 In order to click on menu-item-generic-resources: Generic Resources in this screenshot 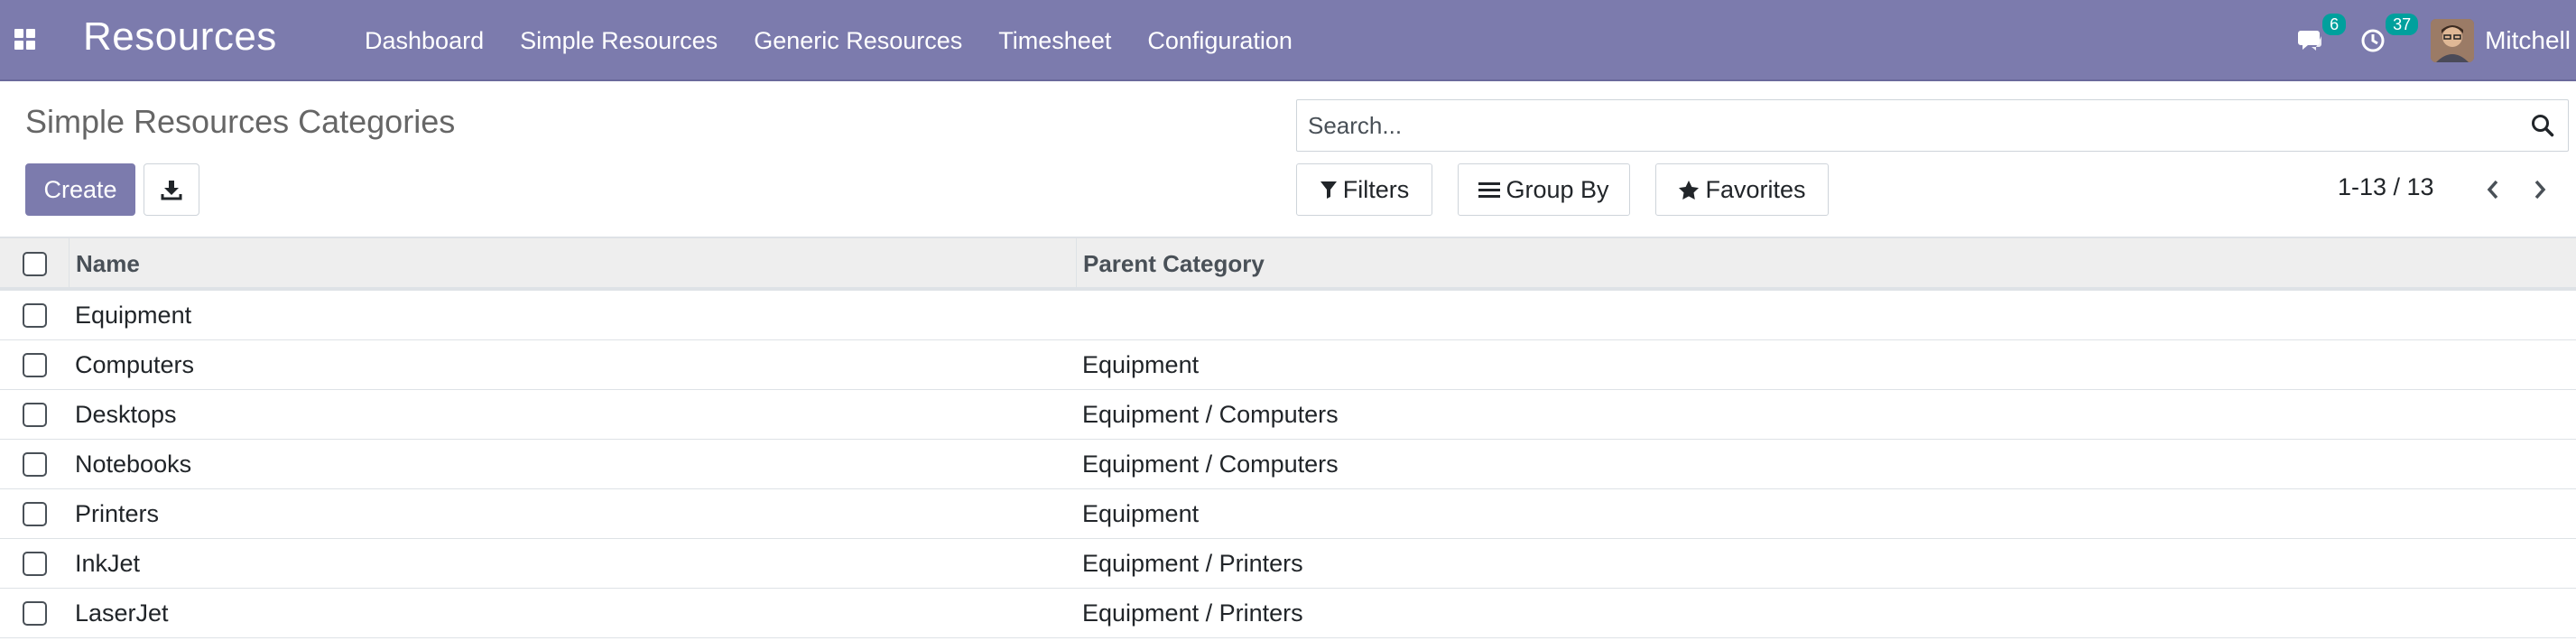, I will do `click(858, 41)`.